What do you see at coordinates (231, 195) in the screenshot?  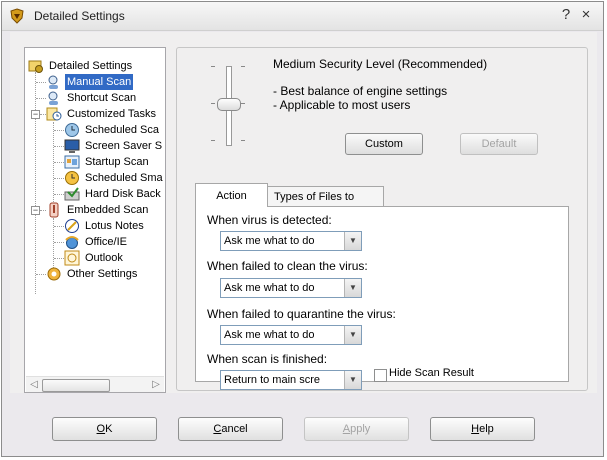 I see `tab-action: Action` at bounding box center [231, 195].